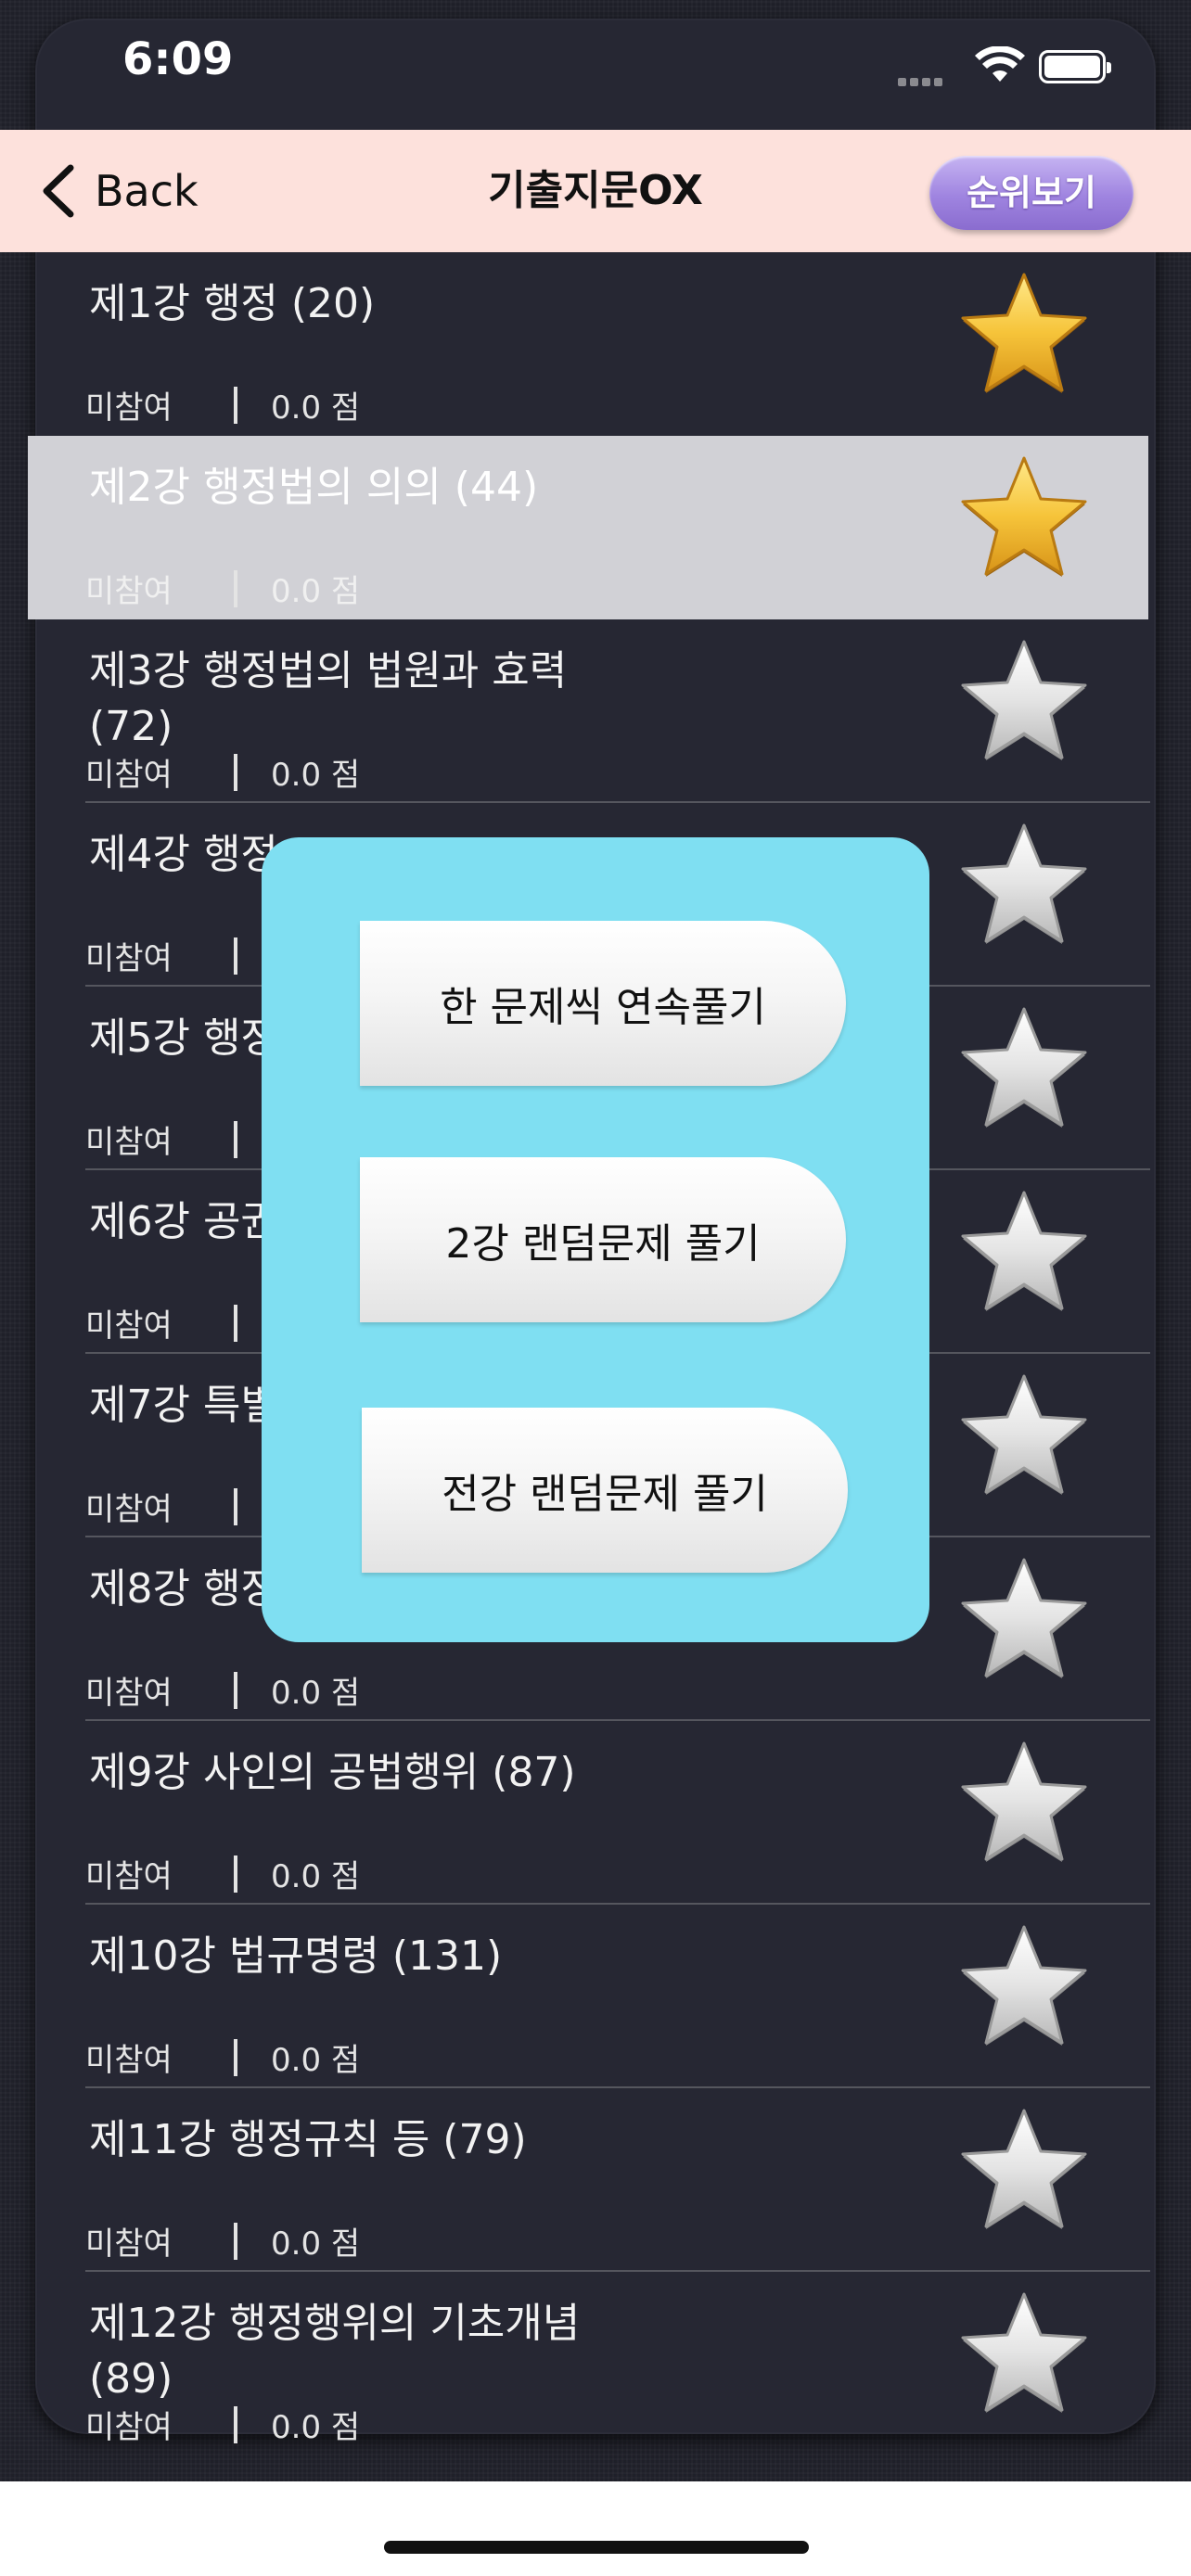 This screenshot has width=1191, height=2576. What do you see at coordinates (308, 2139) in the screenshot?
I see `lesson-title: 제11강 행정규칙 등 (79)` at bounding box center [308, 2139].